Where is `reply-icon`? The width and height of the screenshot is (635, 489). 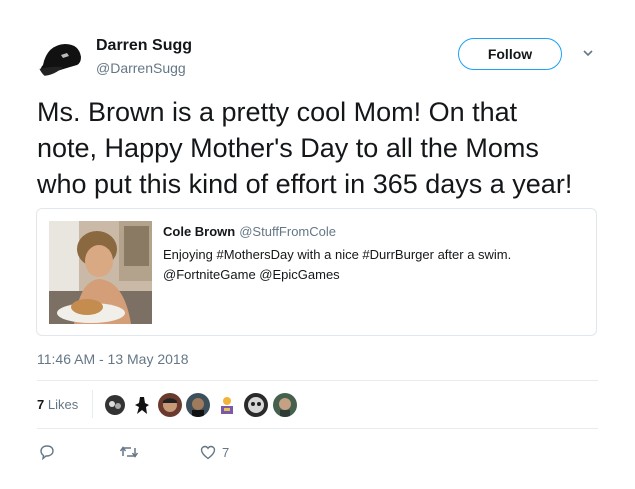 reply-icon is located at coordinates (47, 452).